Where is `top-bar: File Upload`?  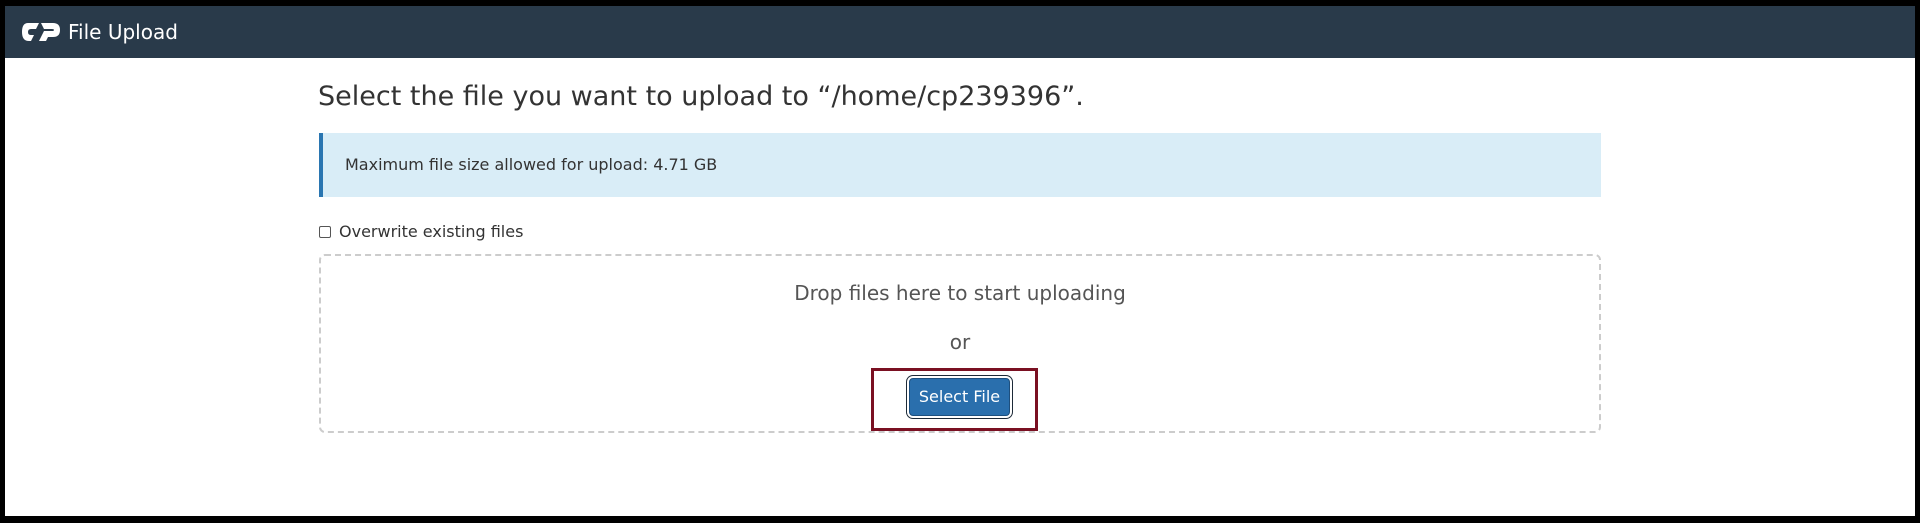 top-bar: File Upload is located at coordinates (960, 32).